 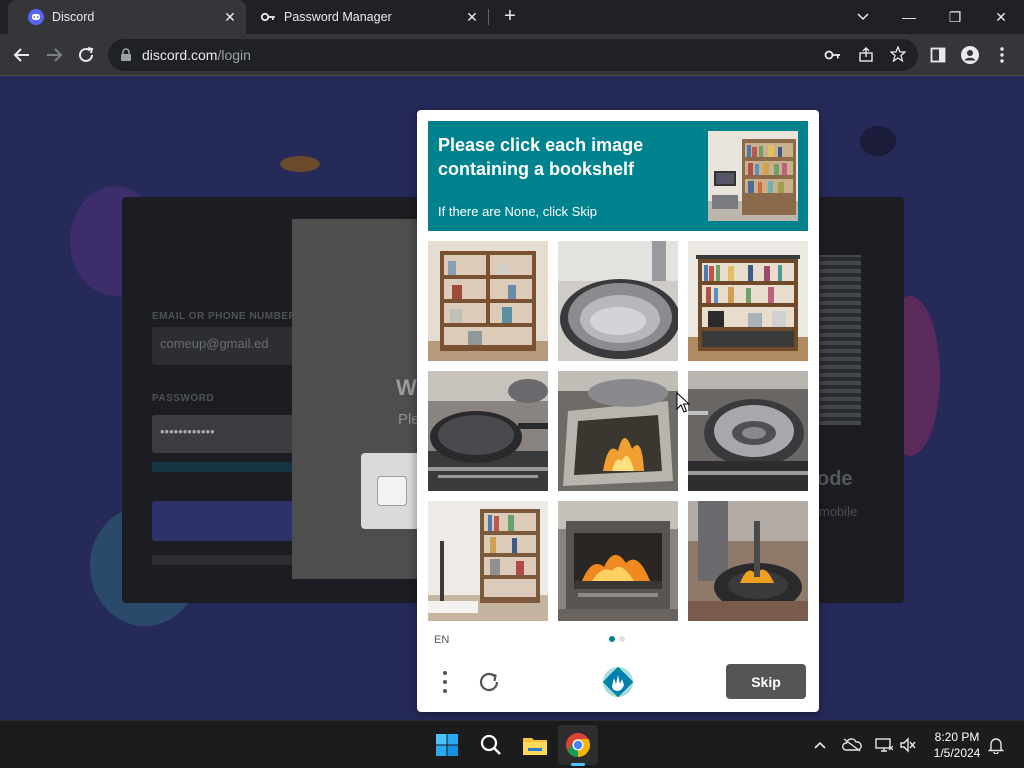 What do you see at coordinates (222, 467) in the screenshot?
I see `forgot-password-link` at bounding box center [222, 467].